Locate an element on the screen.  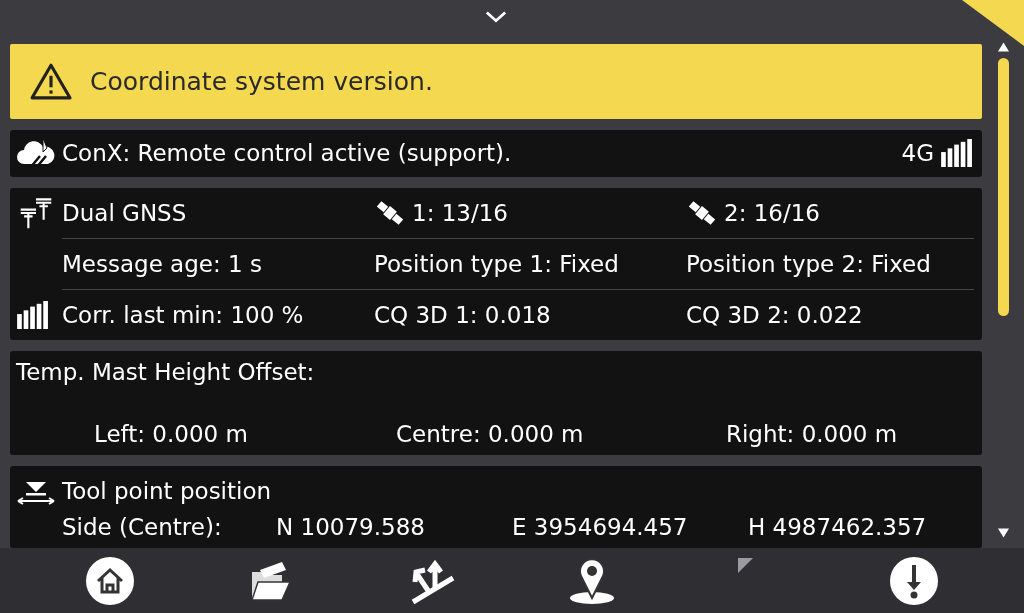
scrollbar-thumb is located at coordinates (1003, 187).